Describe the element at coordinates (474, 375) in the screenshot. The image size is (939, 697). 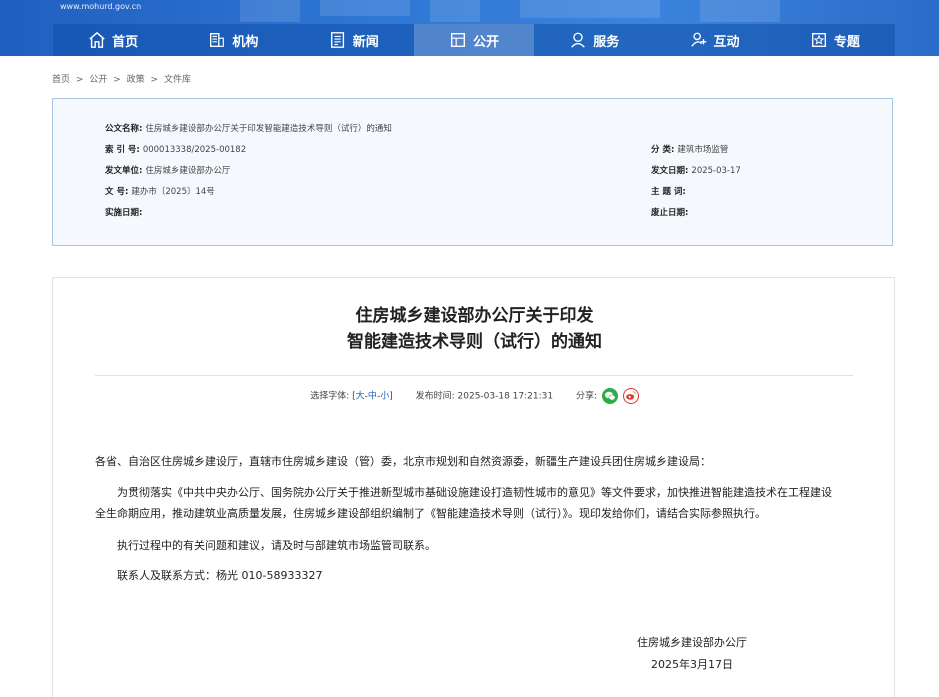
I see `title-divider` at that location.